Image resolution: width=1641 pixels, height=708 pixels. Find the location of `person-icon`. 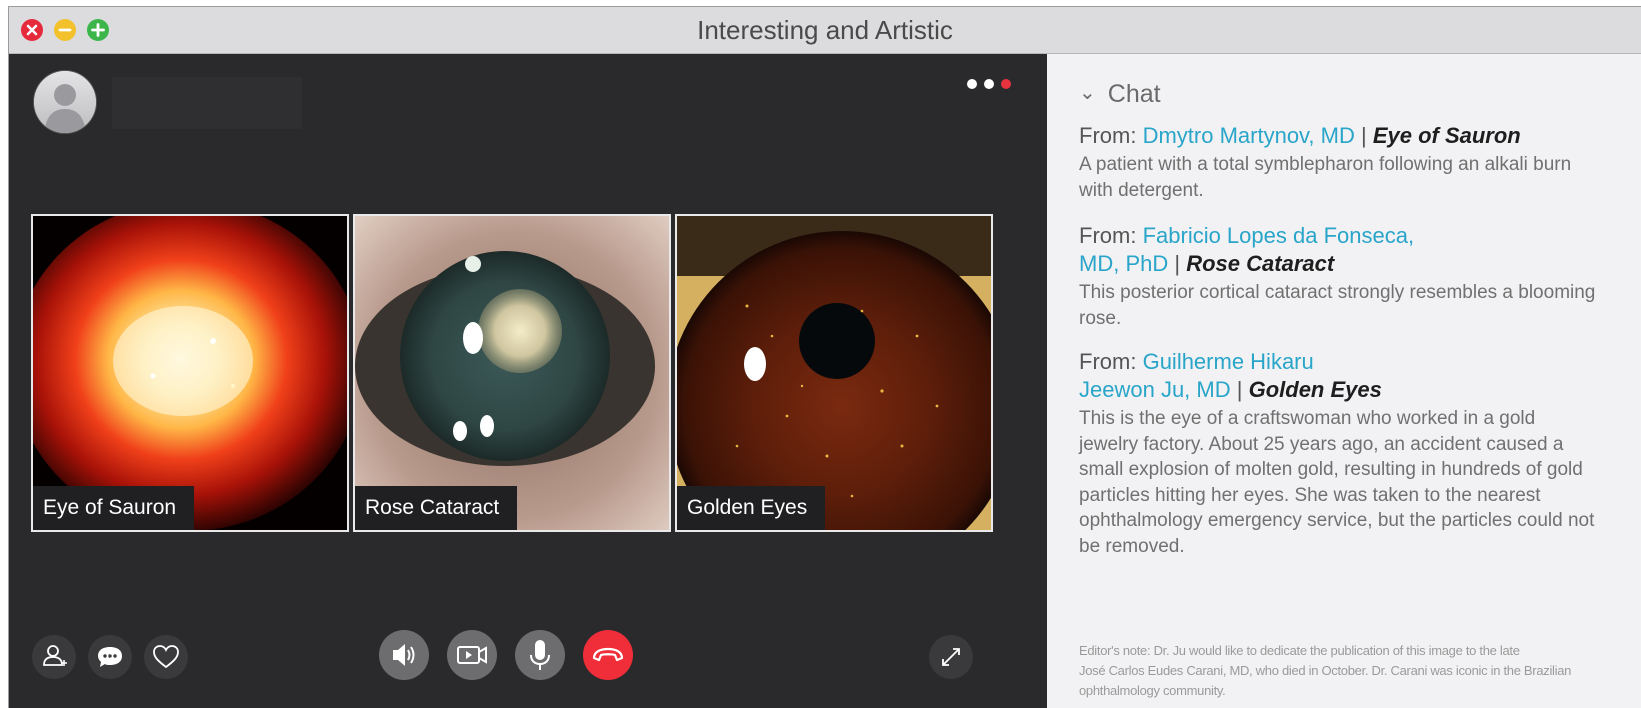

person-icon is located at coordinates (65, 102).